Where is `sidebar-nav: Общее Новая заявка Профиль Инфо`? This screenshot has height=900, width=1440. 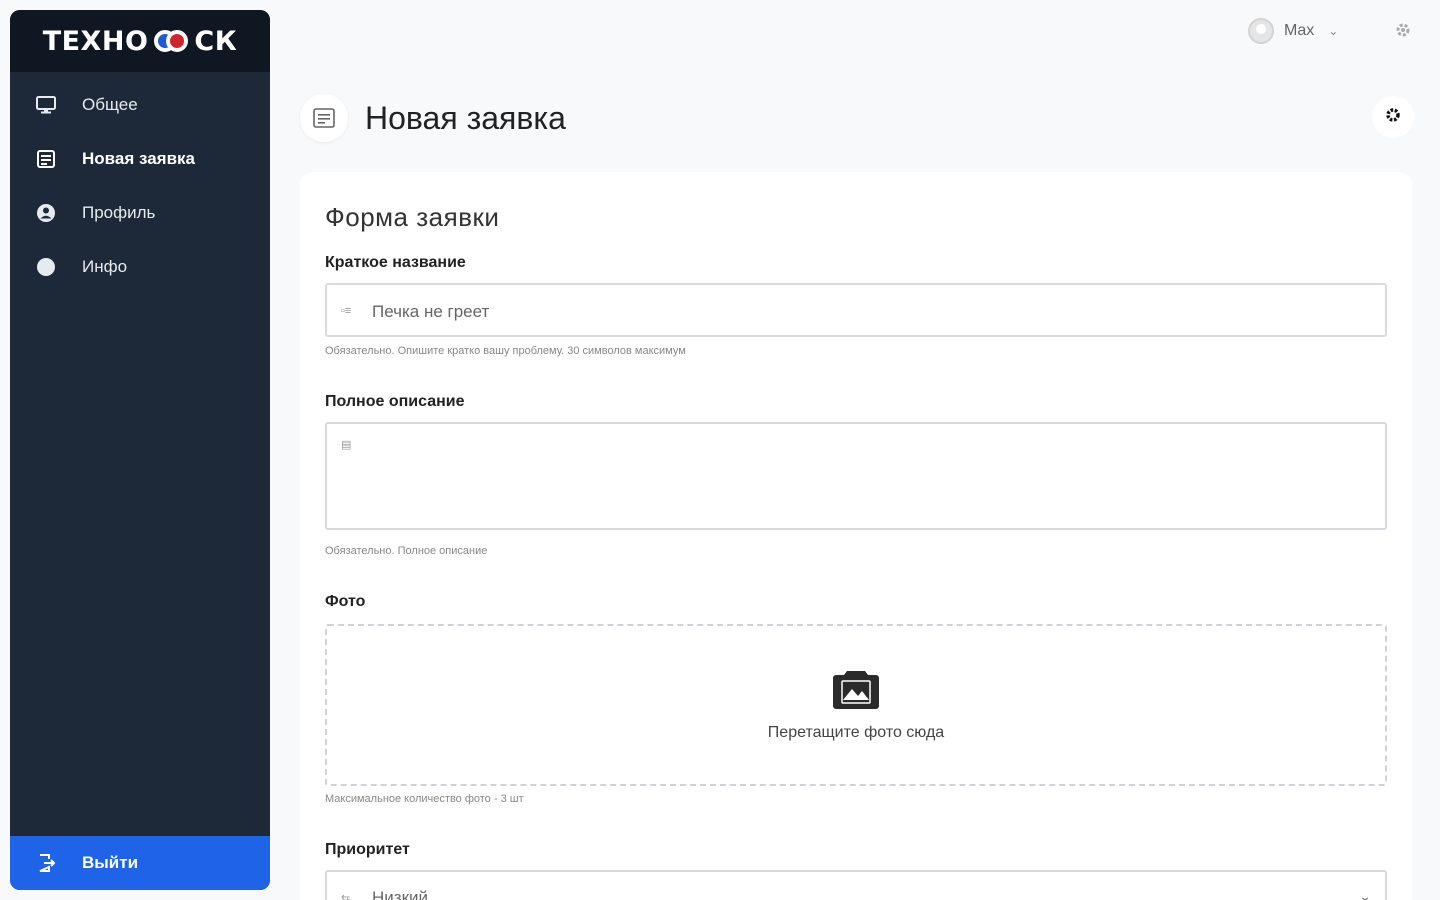
sidebar-nav: Общее Новая заявка Профиль Инфо is located at coordinates (140, 186).